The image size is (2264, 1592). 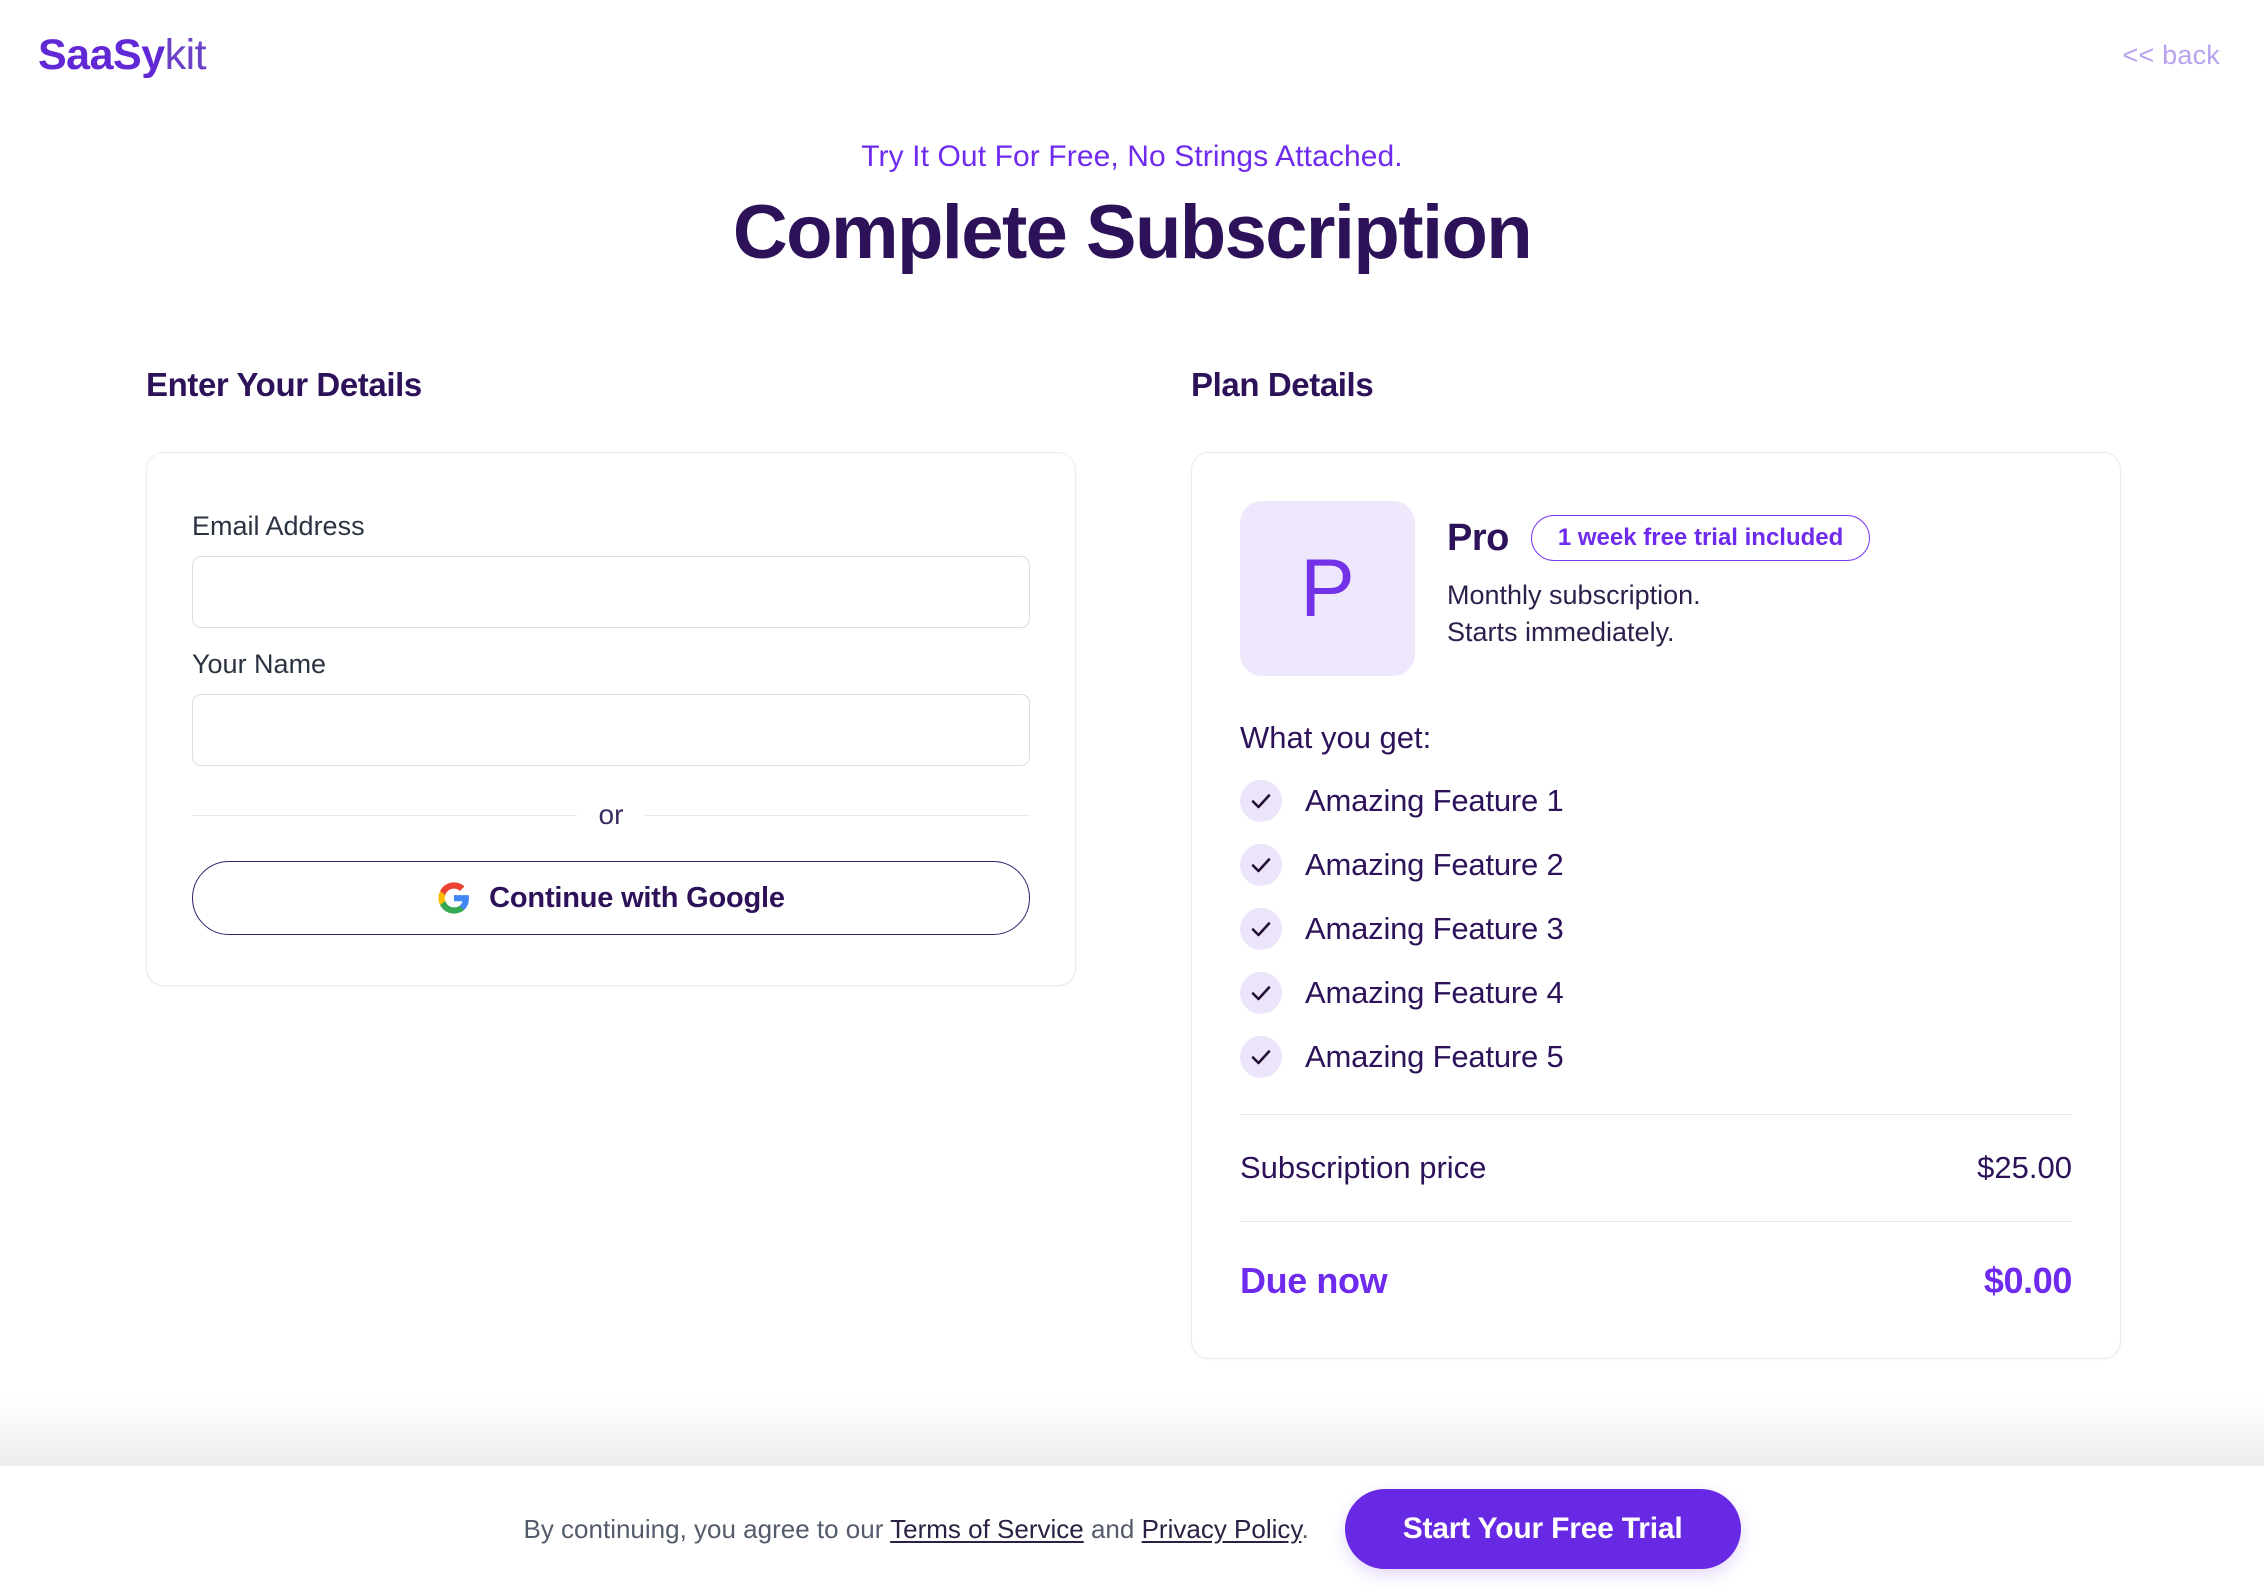 What do you see at coordinates (1336, 737) in the screenshot?
I see `features-heading: What you get:` at bounding box center [1336, 737].